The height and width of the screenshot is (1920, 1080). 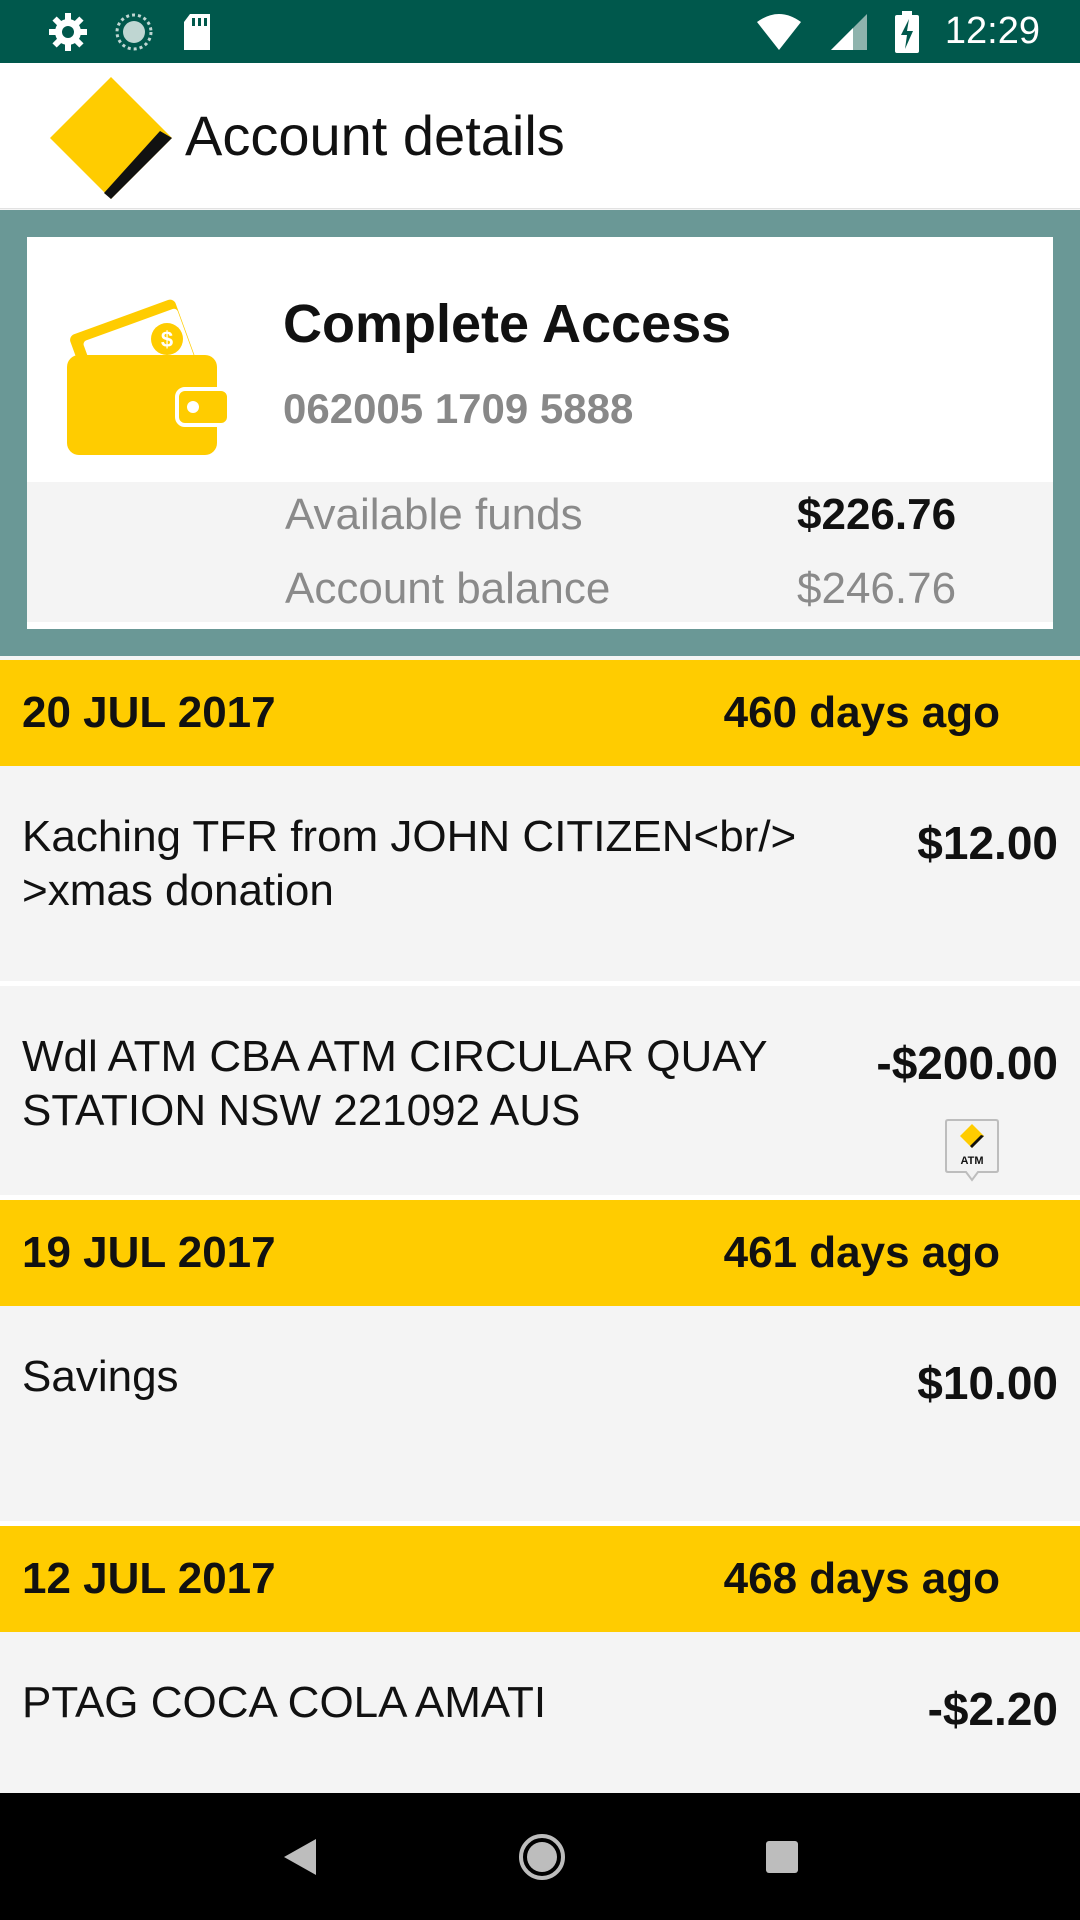 I want to click on transaction-amount: $12.00, so click(x=987, y=843).